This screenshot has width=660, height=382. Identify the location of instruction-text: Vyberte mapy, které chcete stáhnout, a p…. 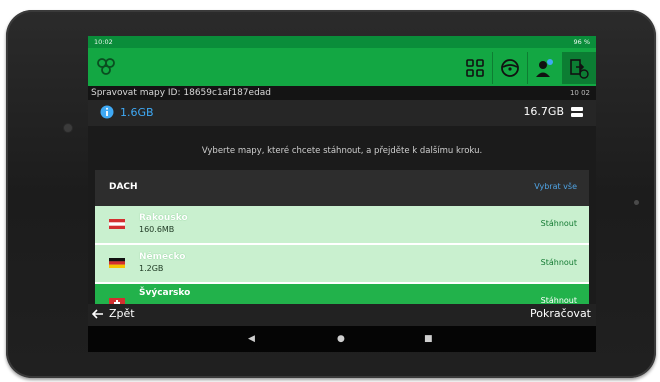
(342, 151).